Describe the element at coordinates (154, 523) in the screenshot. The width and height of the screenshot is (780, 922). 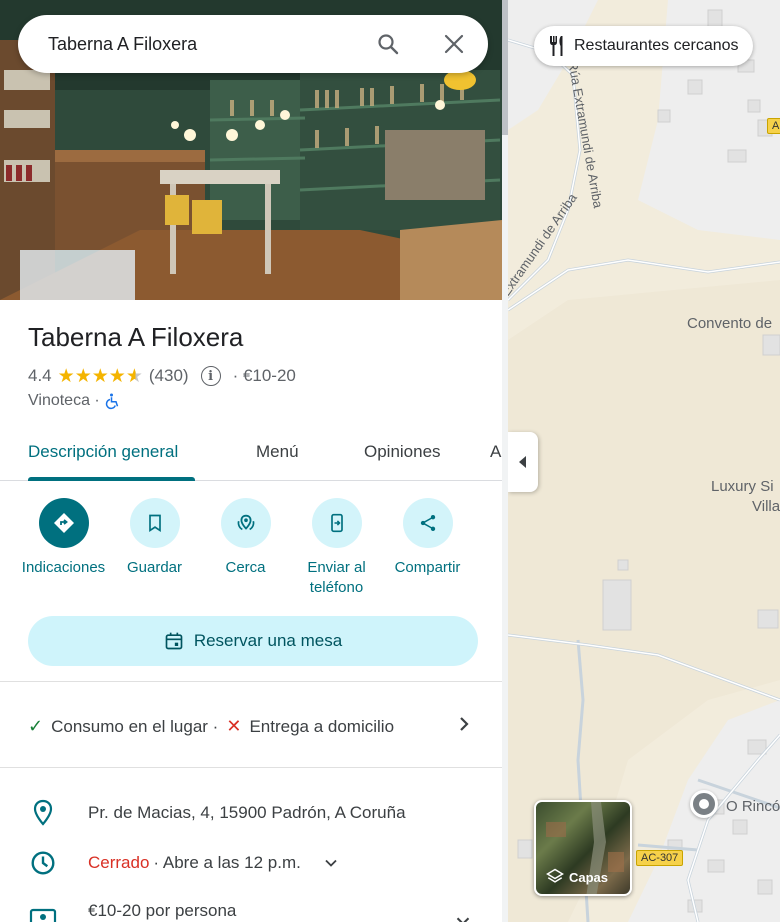
I see `bookmark-icon` at that location.